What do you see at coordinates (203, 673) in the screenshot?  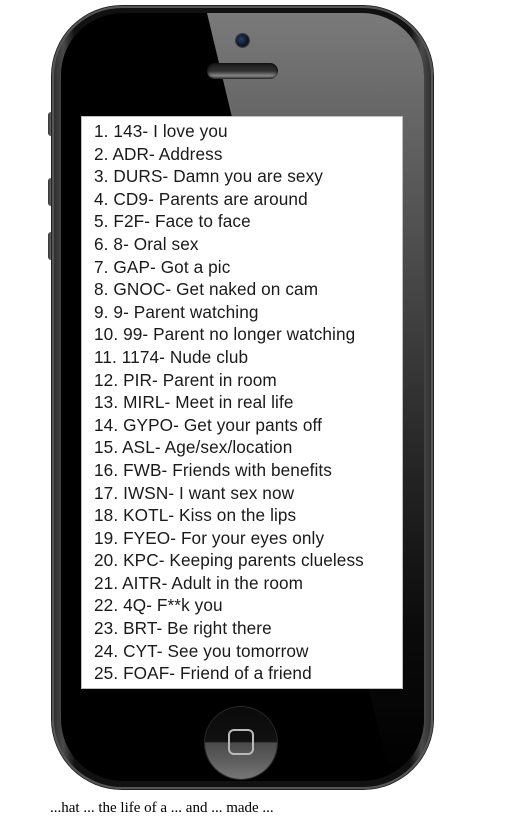 I see `list-item: 25. FOAF- Friend of a friend` at bounding box center [203, 673].